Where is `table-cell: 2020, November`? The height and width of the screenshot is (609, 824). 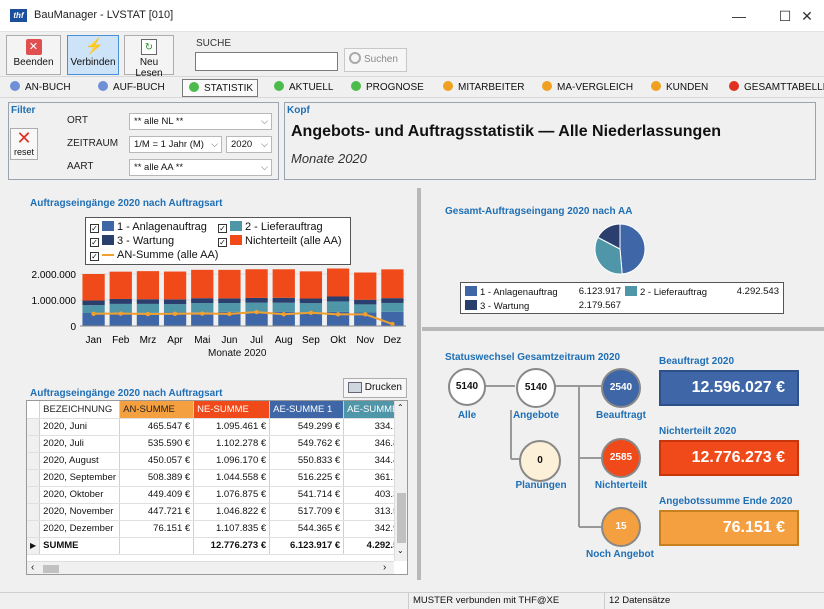 table-cell: 2020, November is located at coordinates (80, 512).